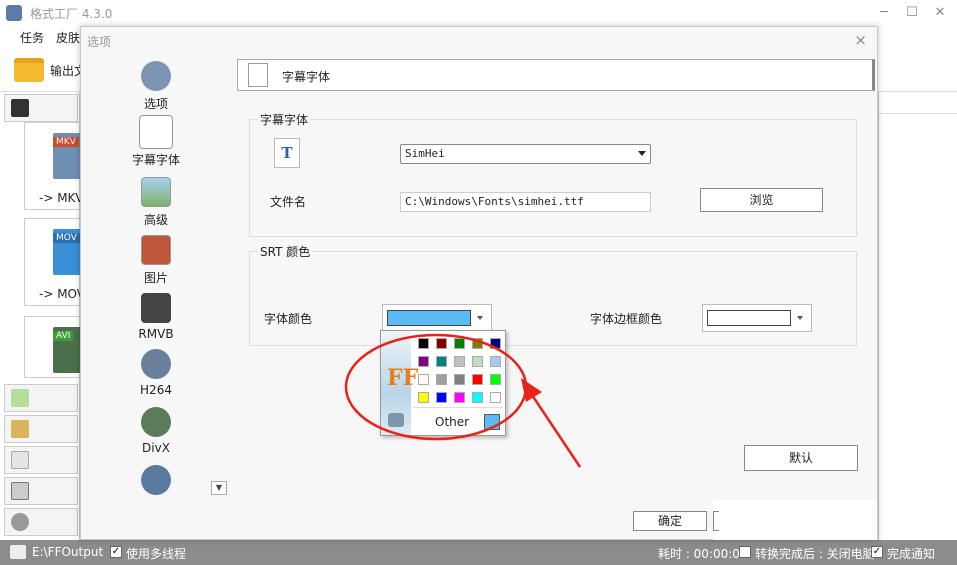 The width and height of the screenshot is (957, 565). What do you see at coordinates (156, 250) in the screenshot?
I see `painting-icon` at bounding box center [156, 250].